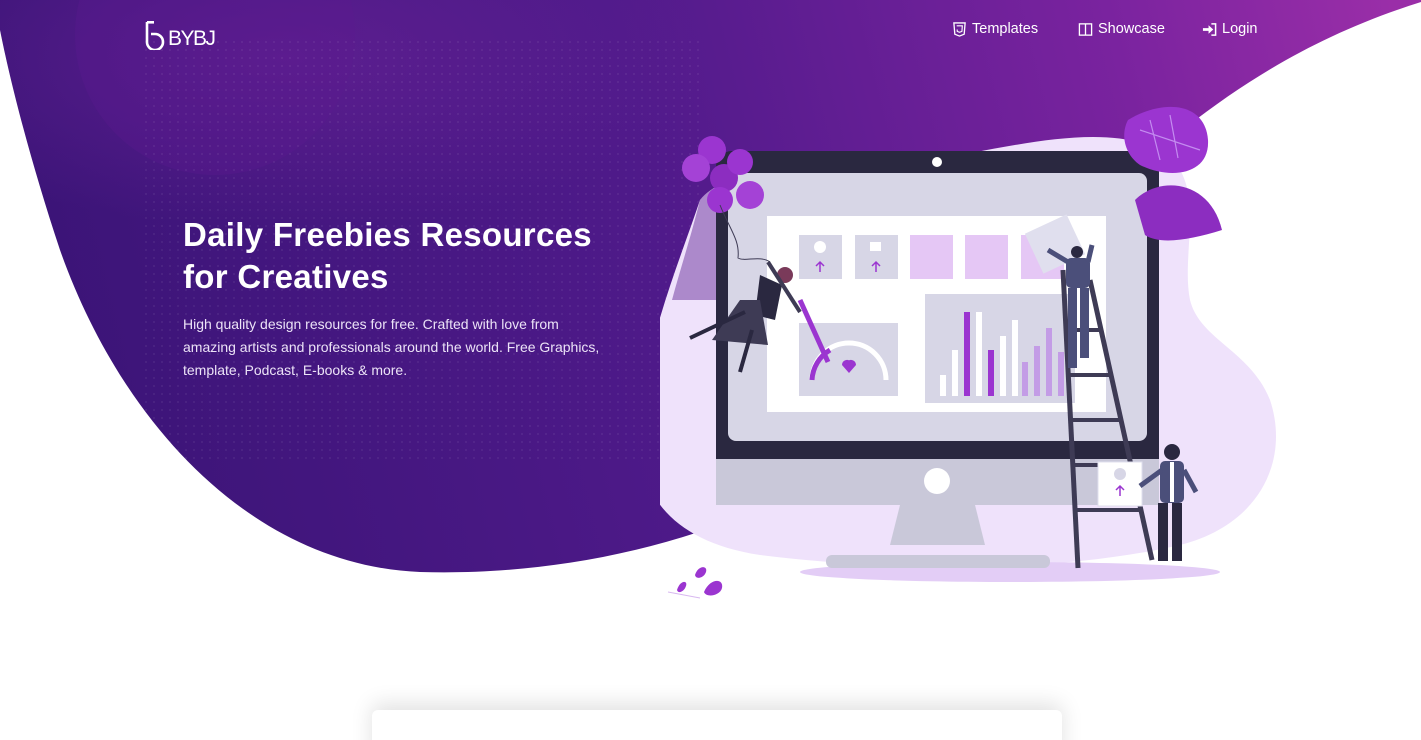  Describe the element at coordinates (1131, 29) in the screenshot. I see `nav-showcase-label: Showcase` at that location.